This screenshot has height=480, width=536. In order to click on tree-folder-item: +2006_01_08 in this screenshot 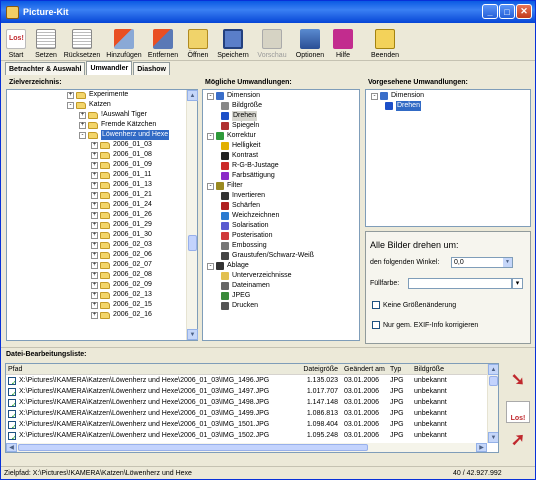, I will do `click(97, 155)`.